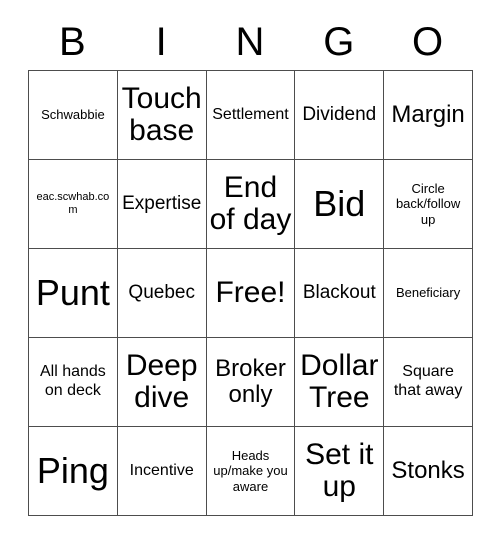 The height and width of the screenshot is (544, 500). I want to click on bingo-cell-label: Square that away, so click(428, 381).